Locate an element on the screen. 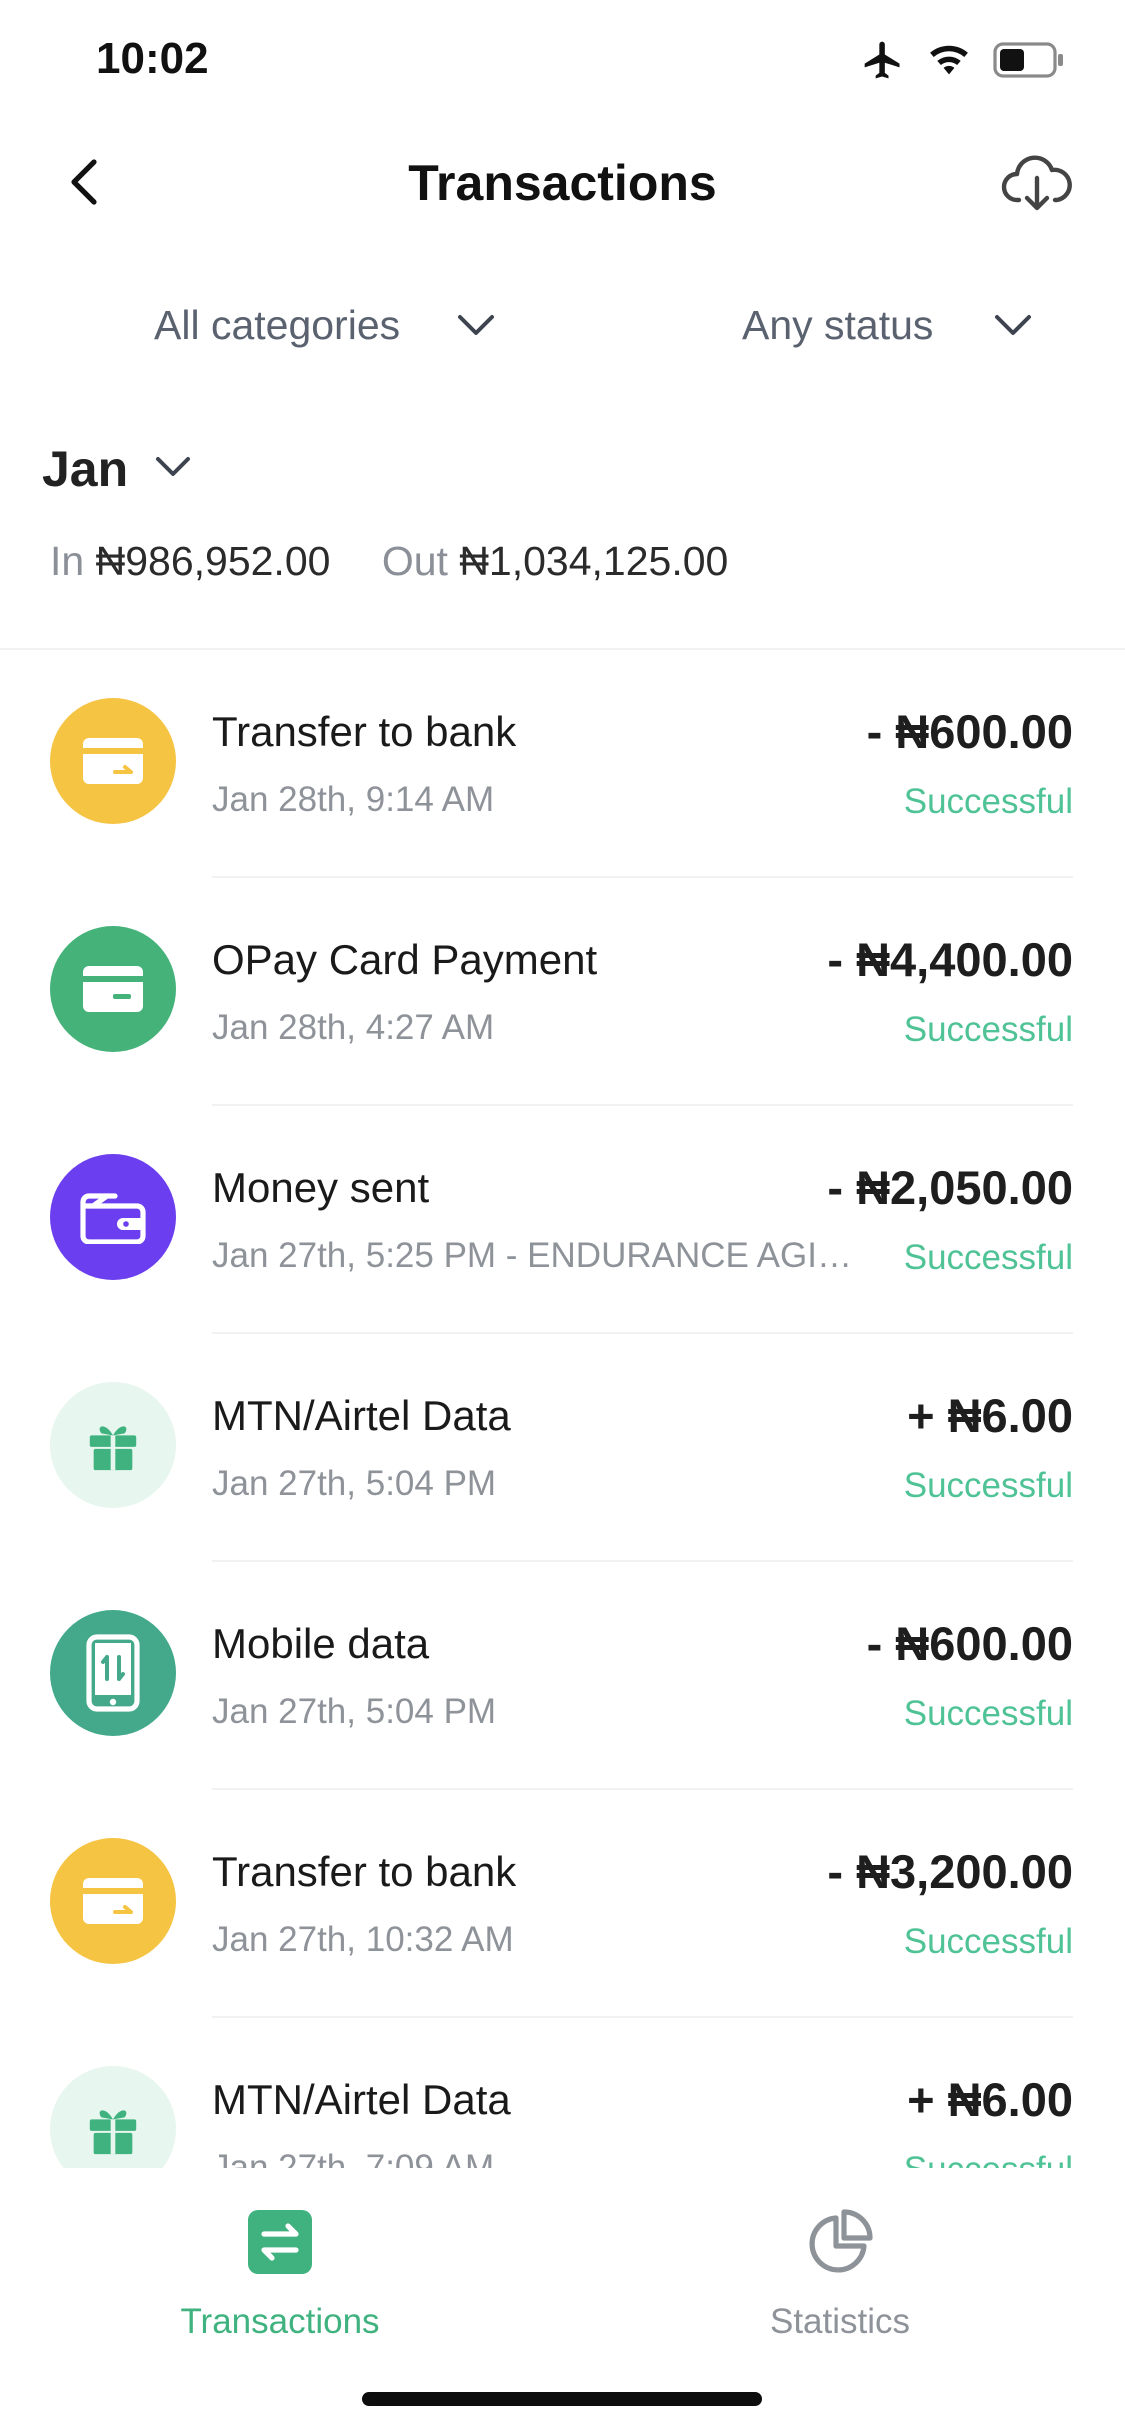 Image resolution: width=1125 pixels, height=2436 pixels. category-filter-dropdown: All categories is located at coordinates (325, 325).